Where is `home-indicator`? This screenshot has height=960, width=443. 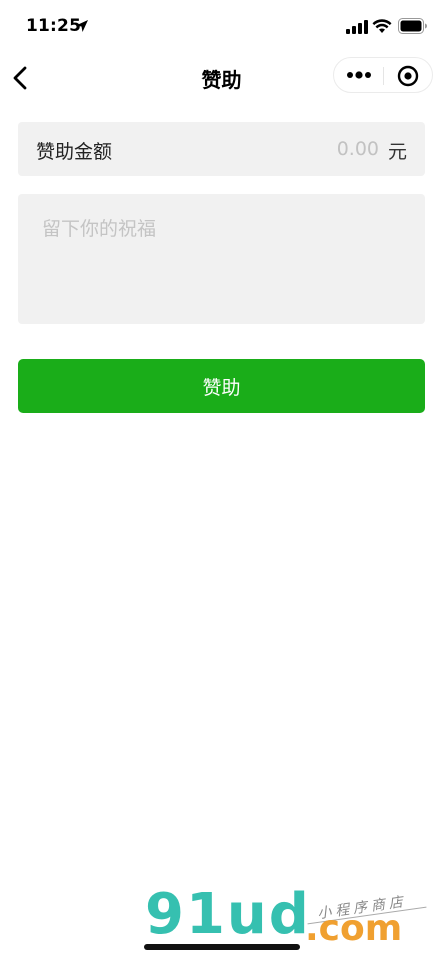 home-indicator is located at coordinates (222, 947).